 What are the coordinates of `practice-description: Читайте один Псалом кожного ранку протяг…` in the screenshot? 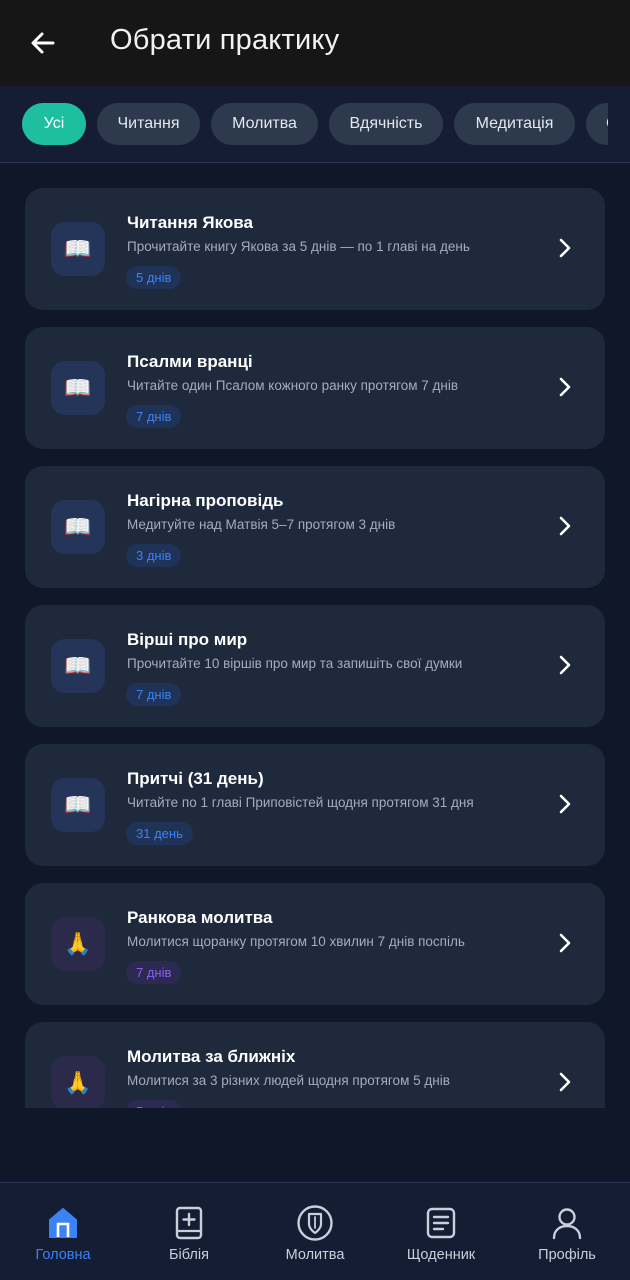 It's located at (293, 385).